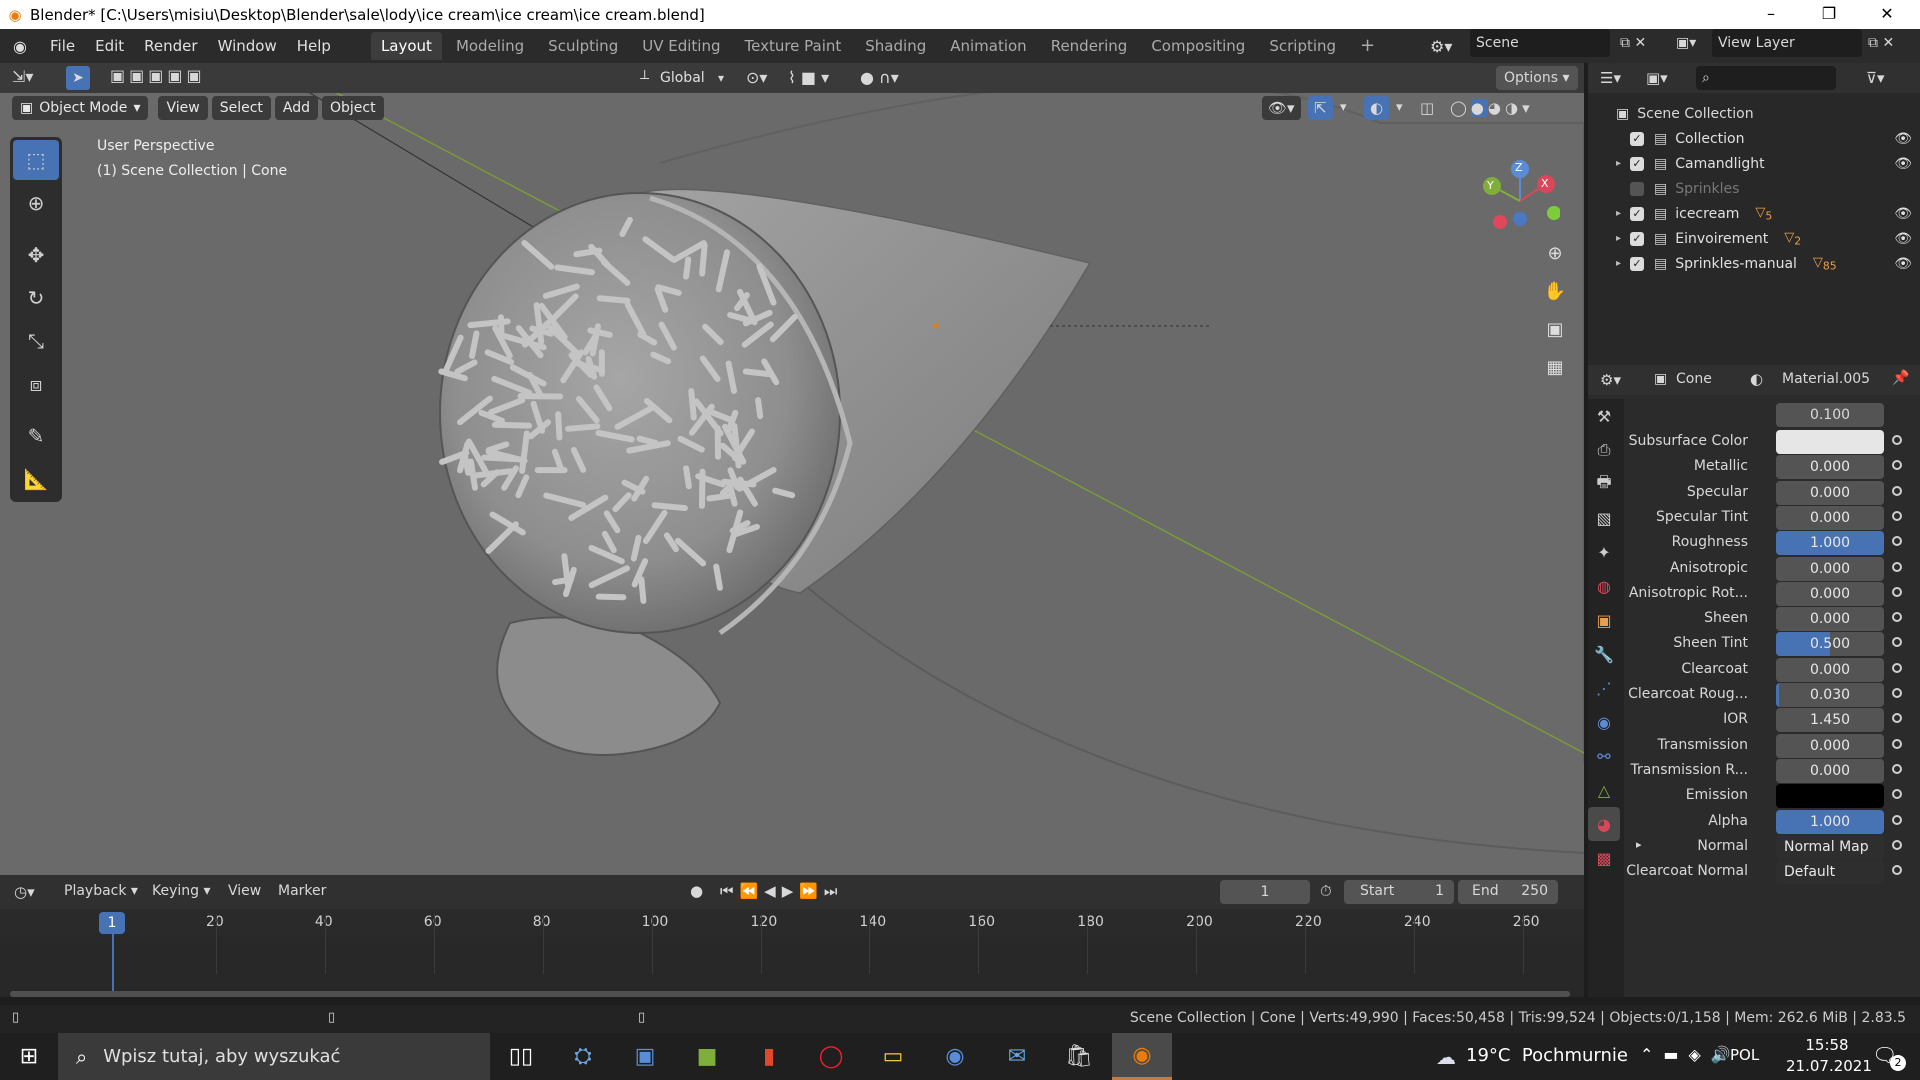 The image size is (1920, 1080). Describe the element at coordinates (181, 891) in the screenshot. I see `keying-menu: Keying ▾` at that location.